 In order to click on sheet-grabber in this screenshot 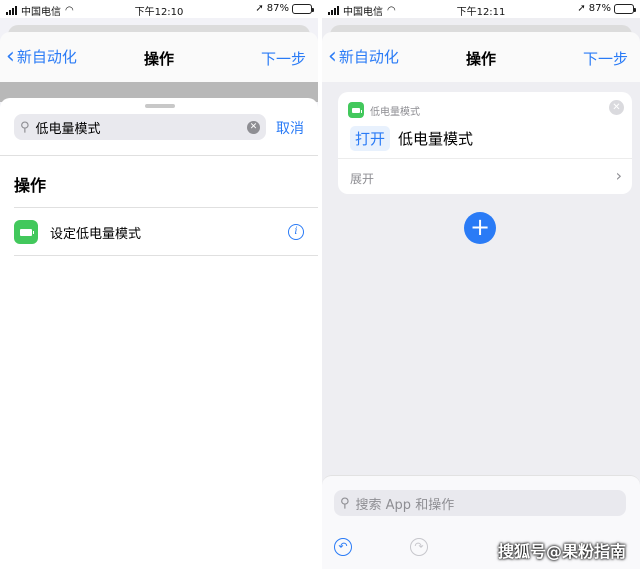, I will do `click(160, 106)`.